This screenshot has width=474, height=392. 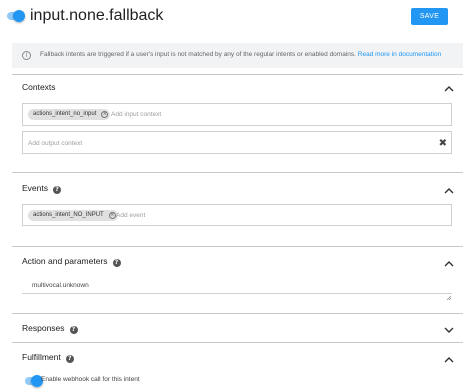 I want to click on info-icon: i, so click(x=26, y=55).